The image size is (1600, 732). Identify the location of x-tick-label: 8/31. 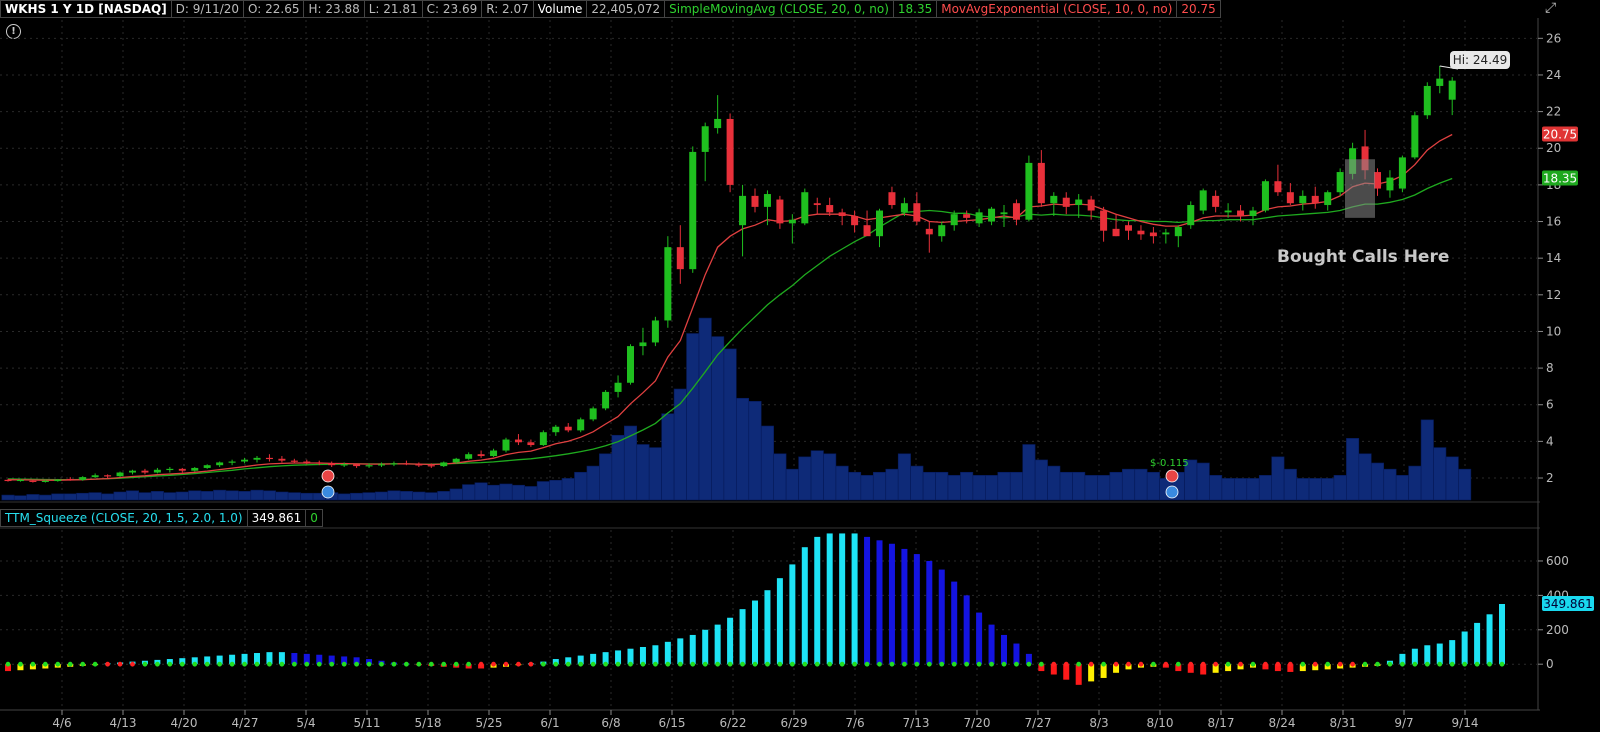
(1343, 723).